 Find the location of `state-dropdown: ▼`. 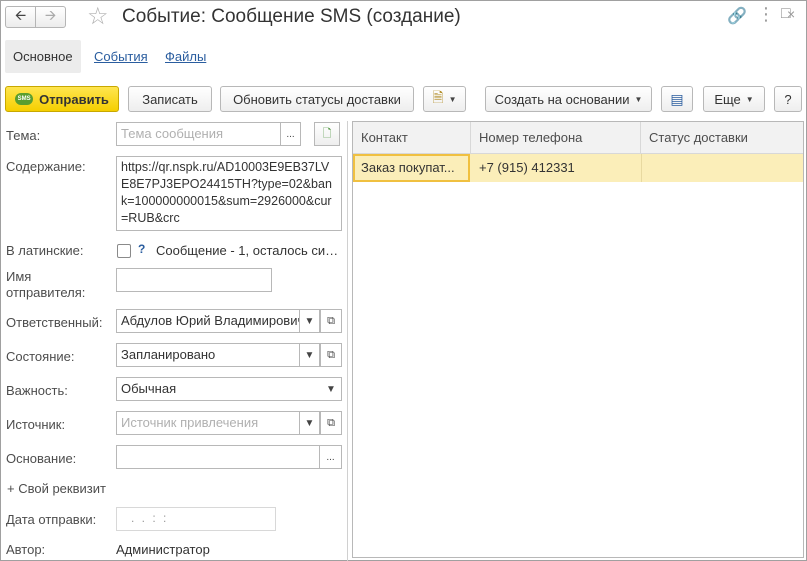

state-dropdown: ▼ is located at coordinates (310, 355).